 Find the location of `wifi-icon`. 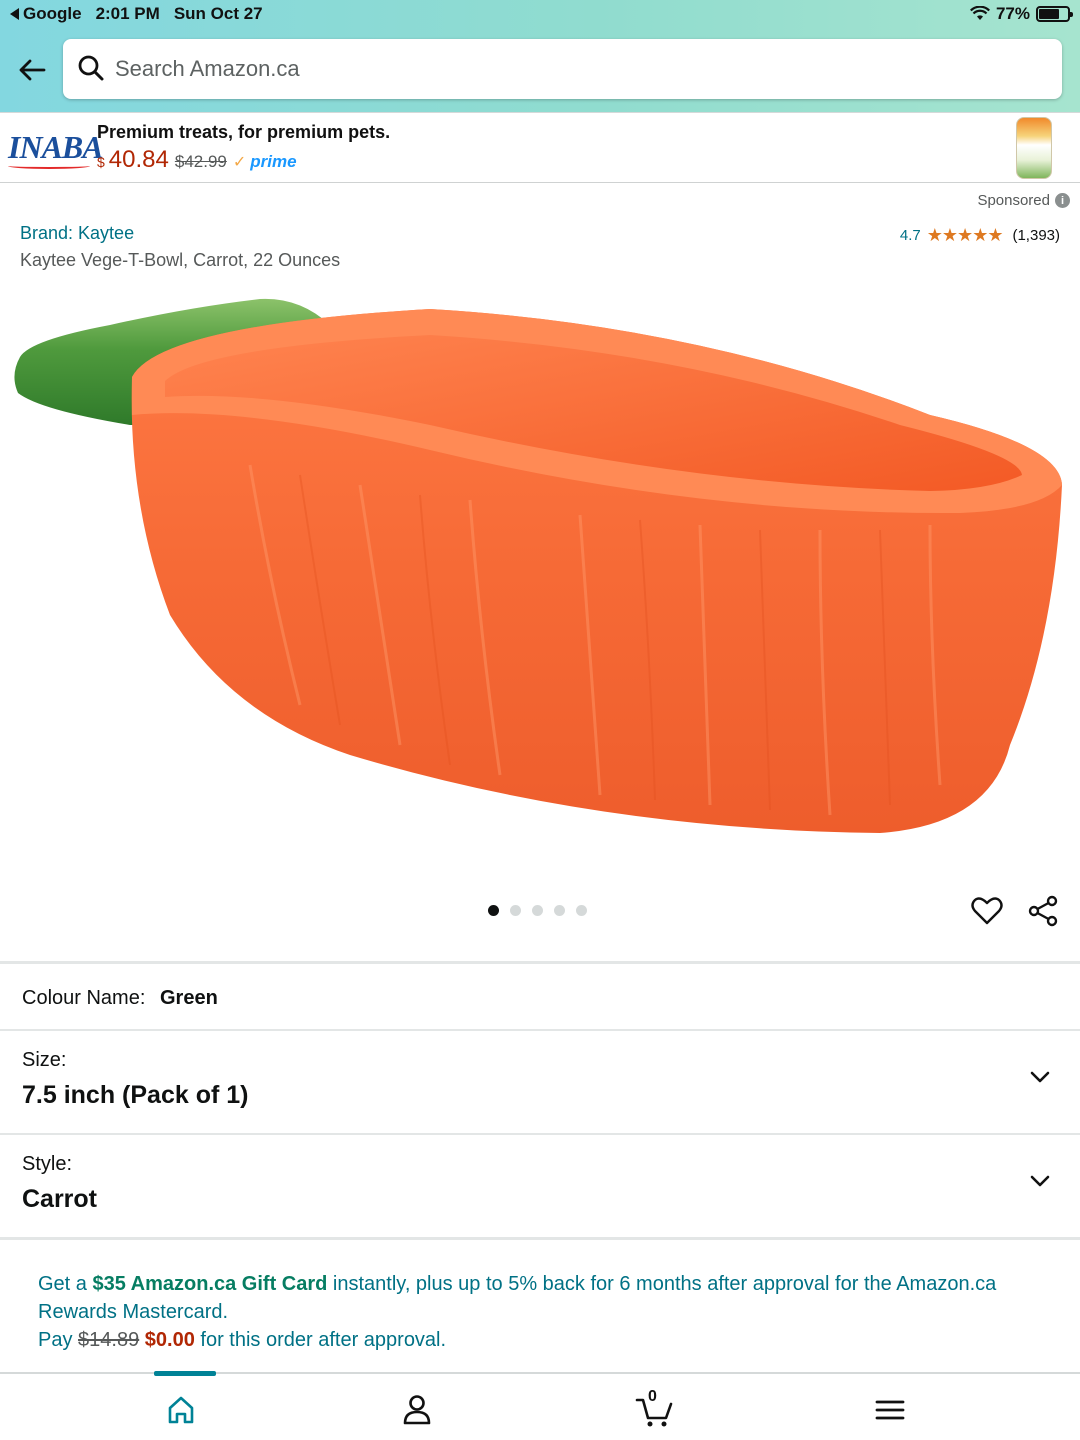

wifi-icon is located at coordinates (979, 13).